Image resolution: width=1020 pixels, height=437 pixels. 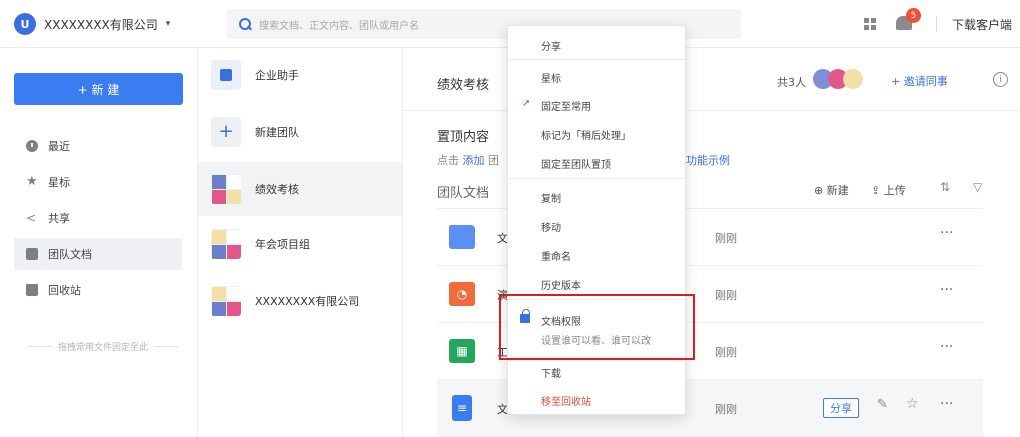 What do you see at coordinates (300, 189) in the screenshot?
I see `team-item-performance: 绩效考核` at bounding box center [300, 189].